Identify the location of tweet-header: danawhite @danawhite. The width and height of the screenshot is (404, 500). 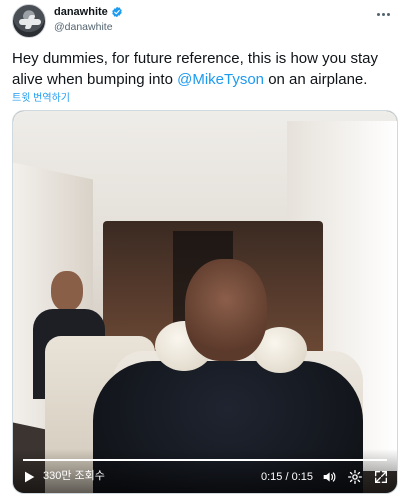
(202, 22).